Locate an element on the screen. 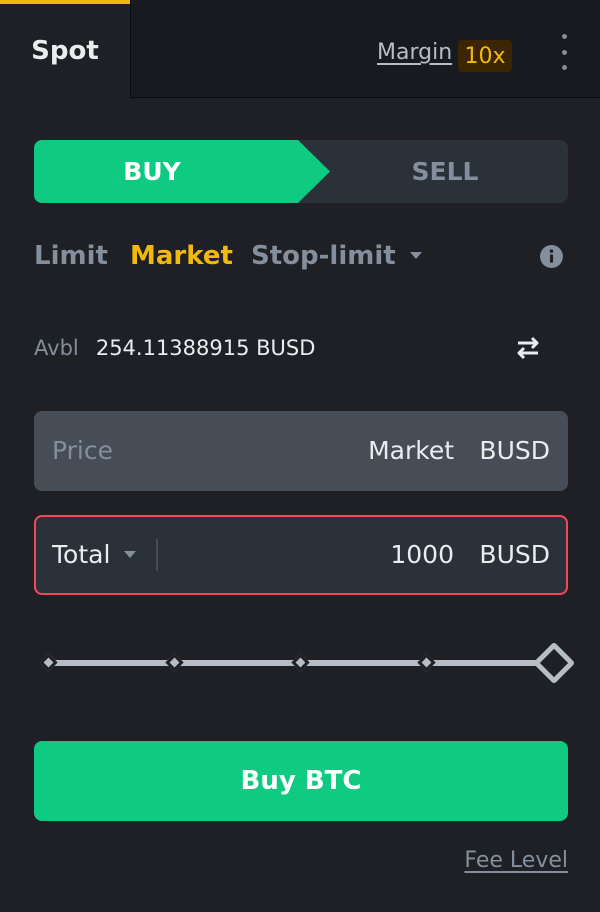 This screenshot has width=600, height=912. available-value: 254.11388915 BUSD is located at coordinates (205, 348).